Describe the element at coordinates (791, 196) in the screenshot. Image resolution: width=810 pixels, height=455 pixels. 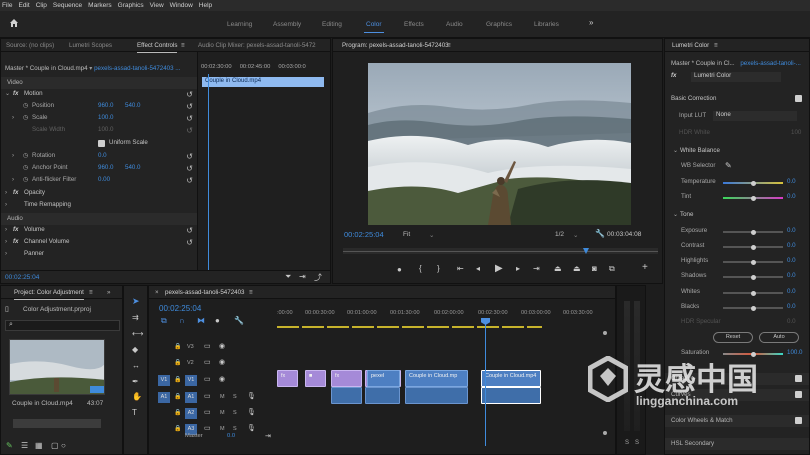
I see `tint-value: 0.0` at that location.